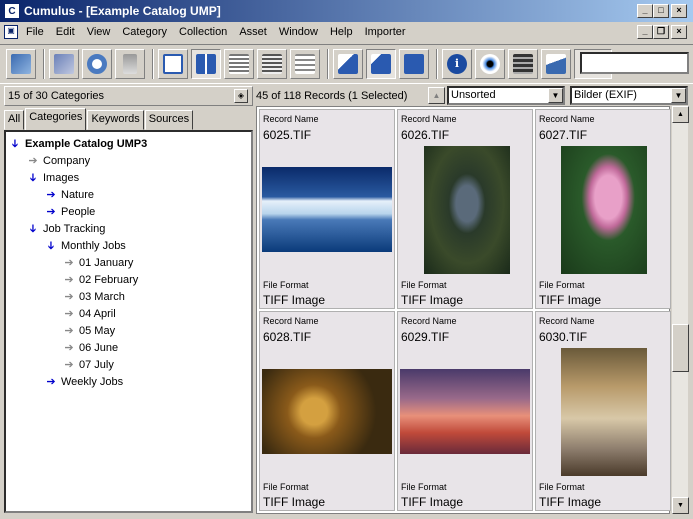 Image resolution: width=693 pixels, height=519 pixels. Describe the element at coordinates (56, 119) in the screenshot. I see `tab-categories: Categories` at that location.